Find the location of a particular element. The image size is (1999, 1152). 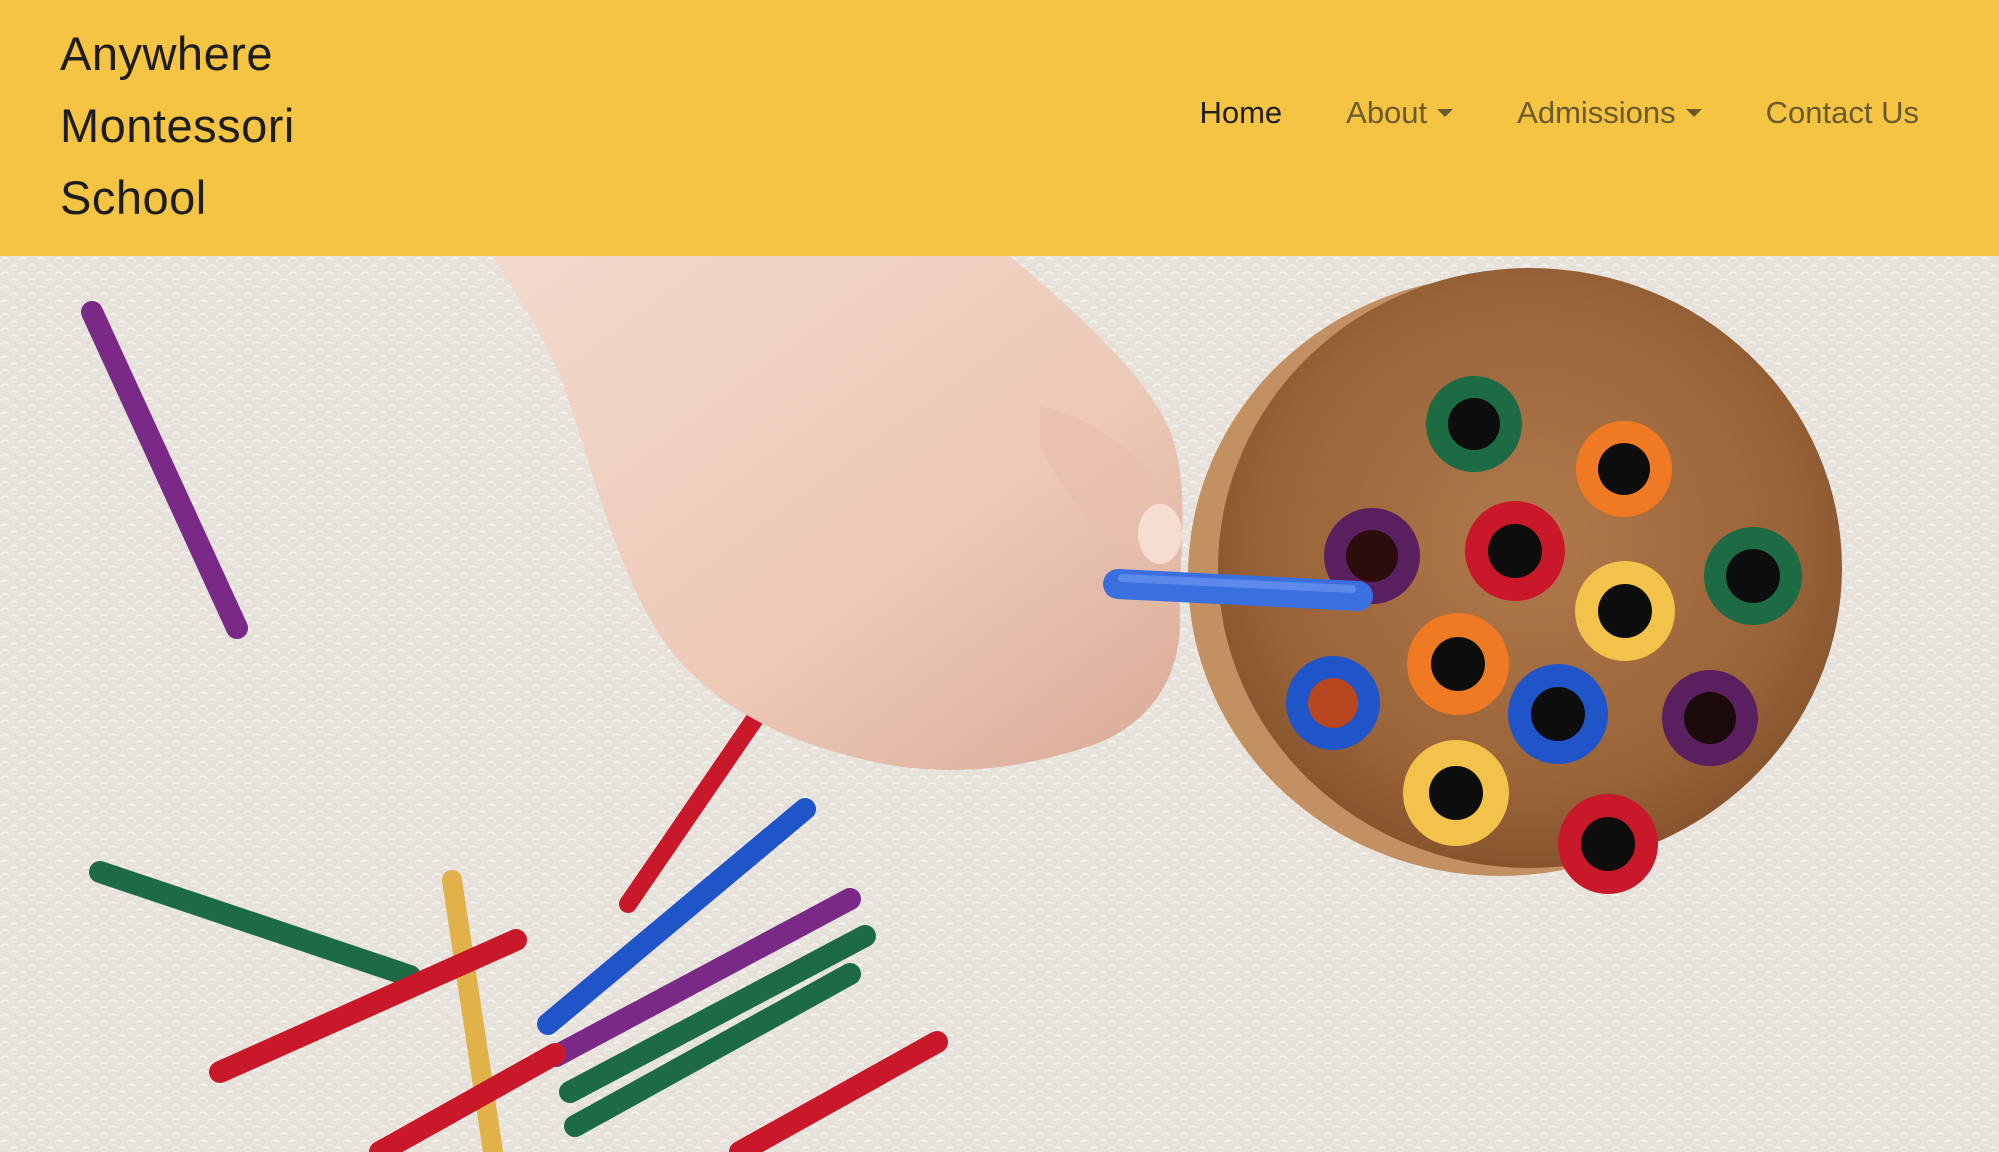

main-nav: Home About Admissions Contact Us is located at coordinates (1559, 113).